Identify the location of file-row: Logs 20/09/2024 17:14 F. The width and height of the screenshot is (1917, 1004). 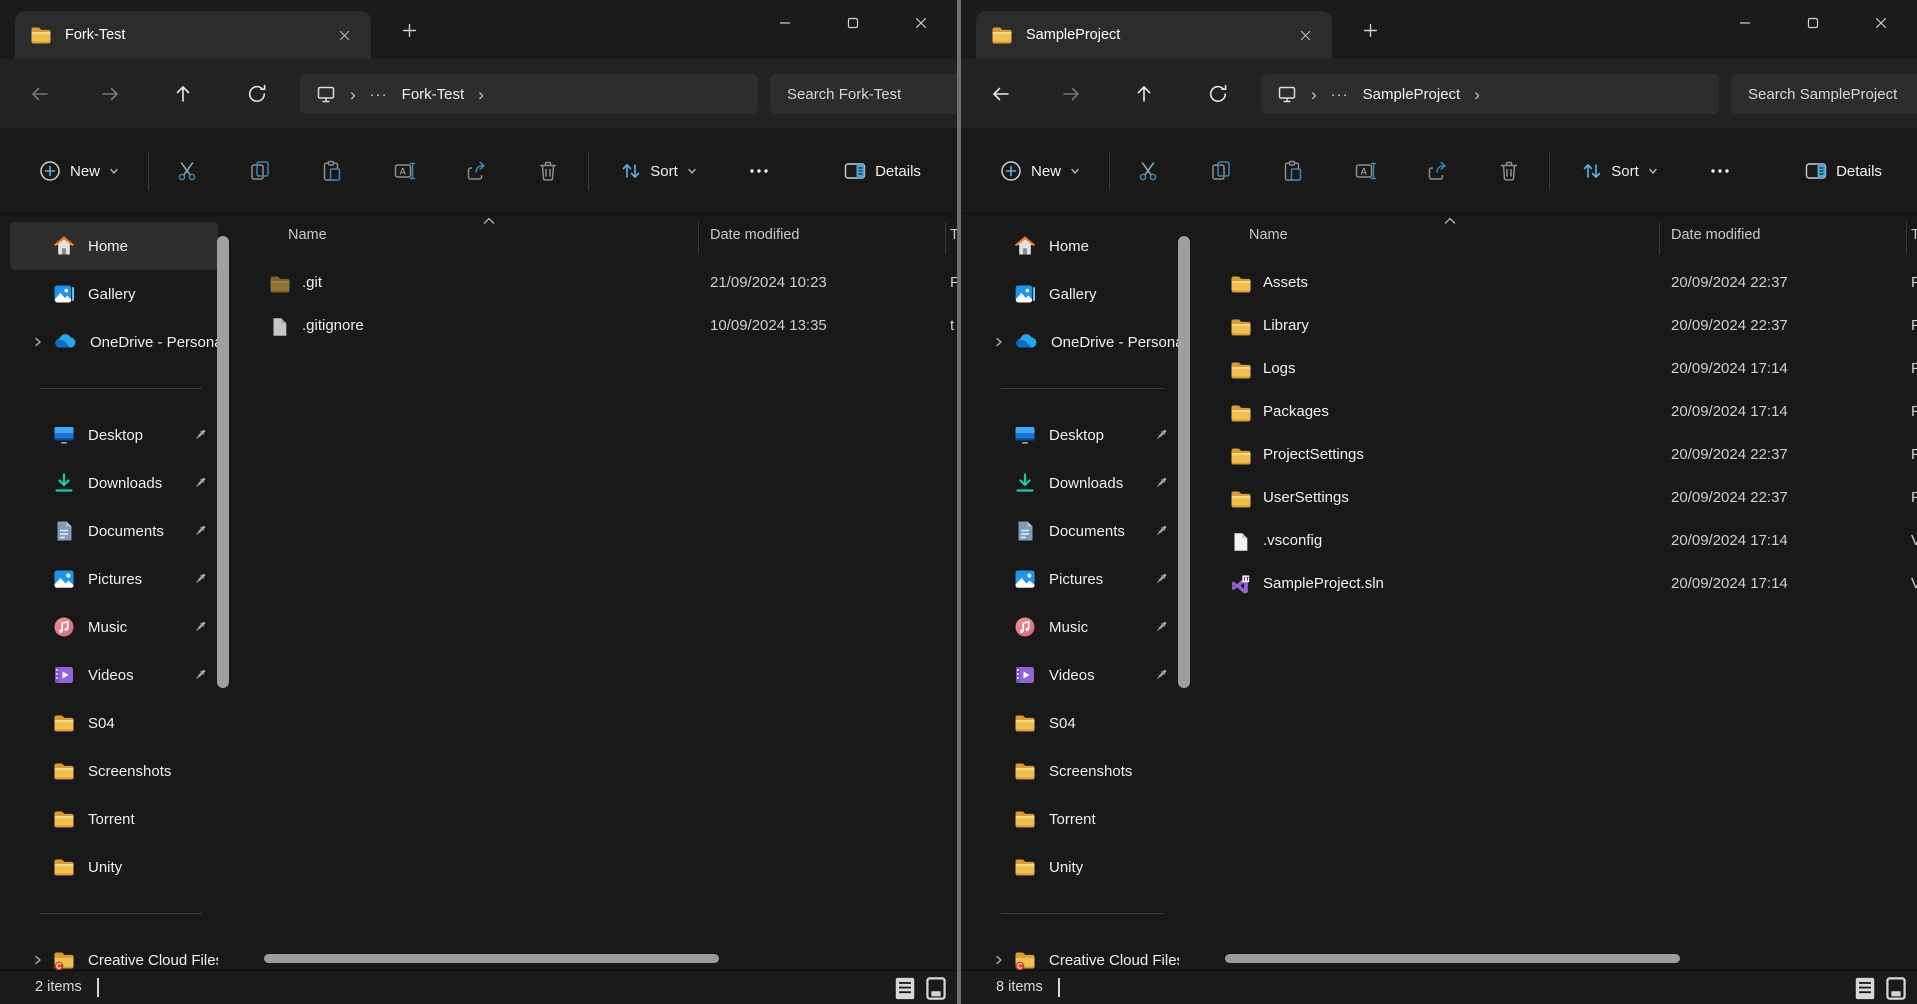
(1555, 370).